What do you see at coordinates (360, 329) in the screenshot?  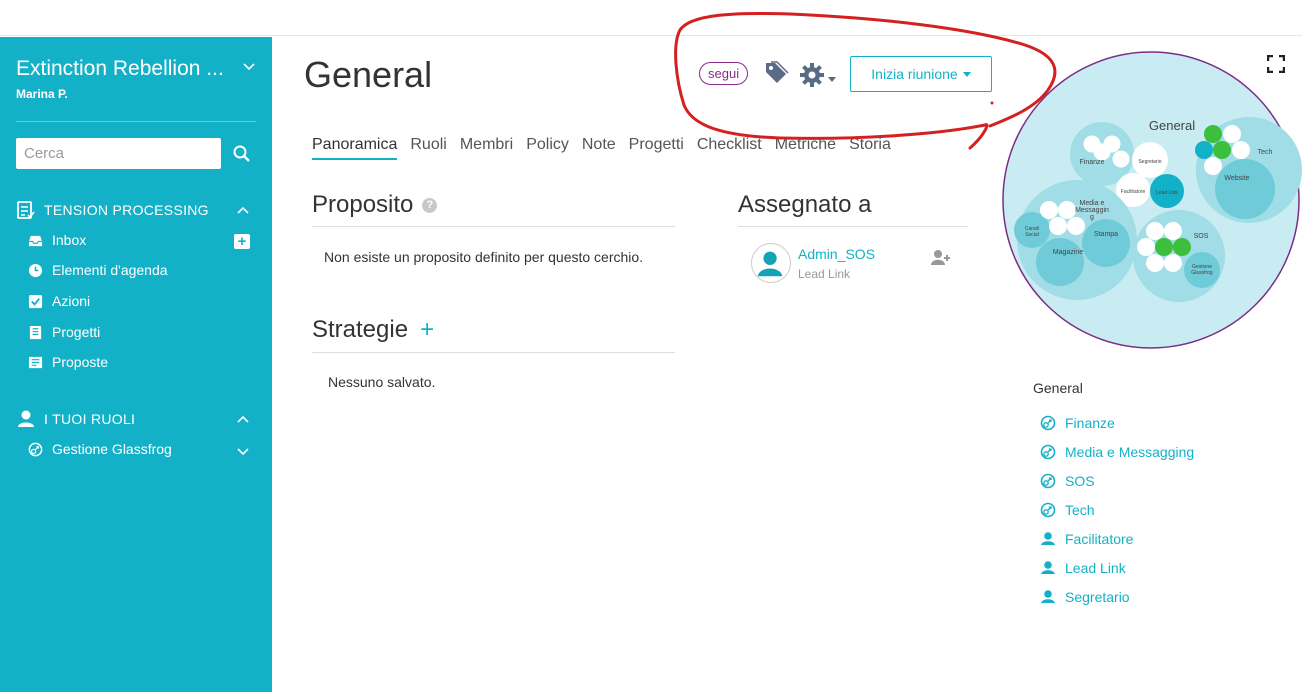 I see `strategies-heading-text: Strategie` at bounding box center [360, 329].